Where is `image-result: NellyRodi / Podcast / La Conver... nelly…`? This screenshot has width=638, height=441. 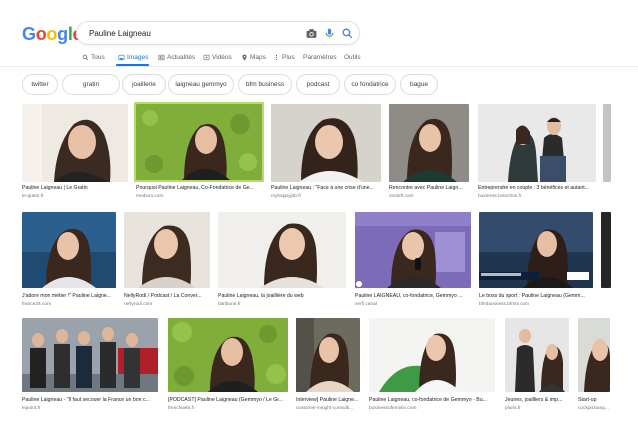 image-result: NellyRodi / Podcast / La Conver... nelly… is located at coordinates (167, 260).